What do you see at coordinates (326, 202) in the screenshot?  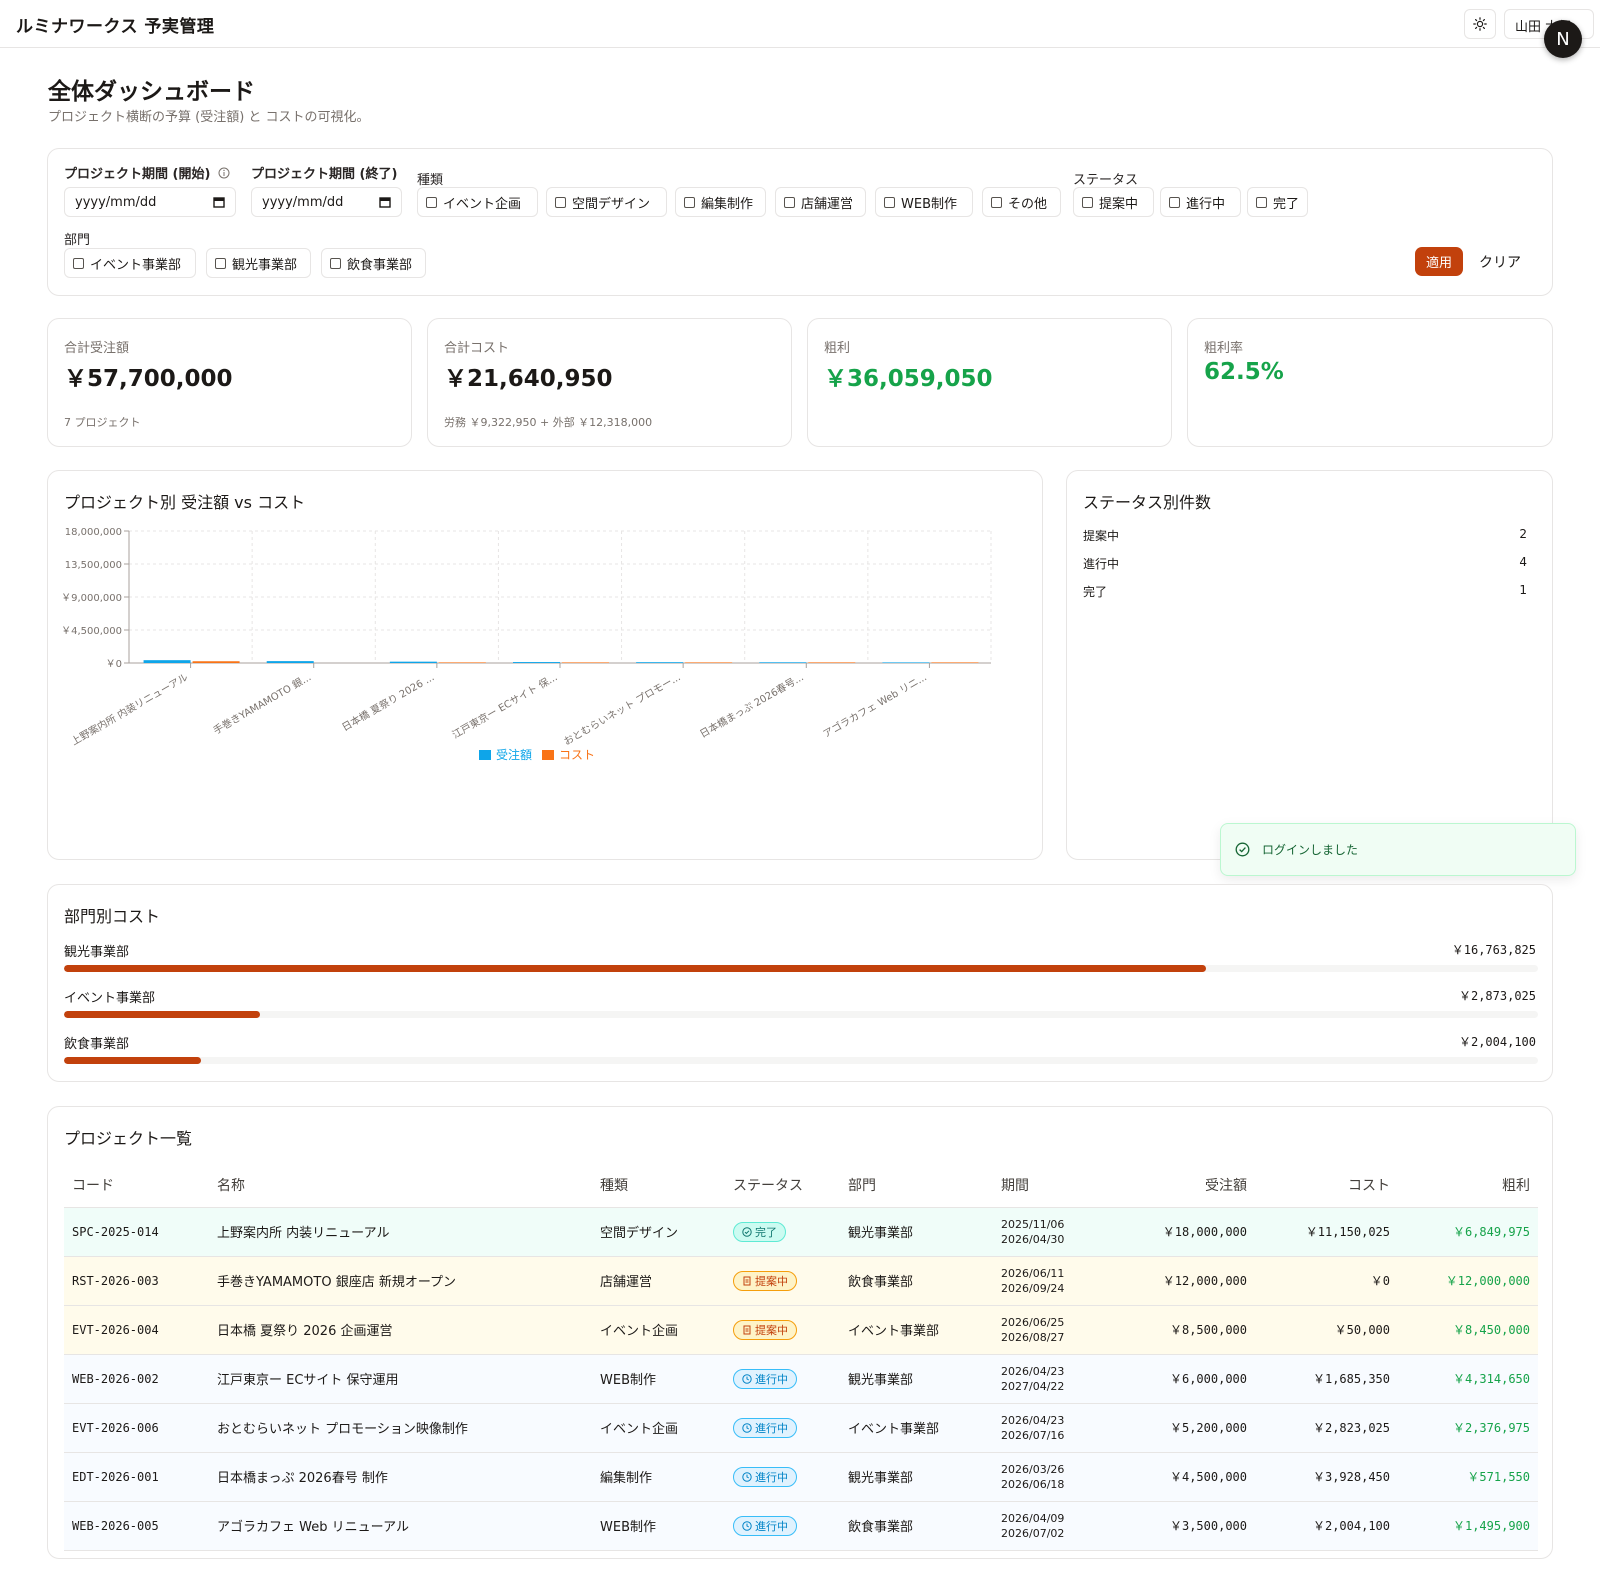 I see `end-date-input: yyyy/mm/dd` at bounding box center [326, 202].